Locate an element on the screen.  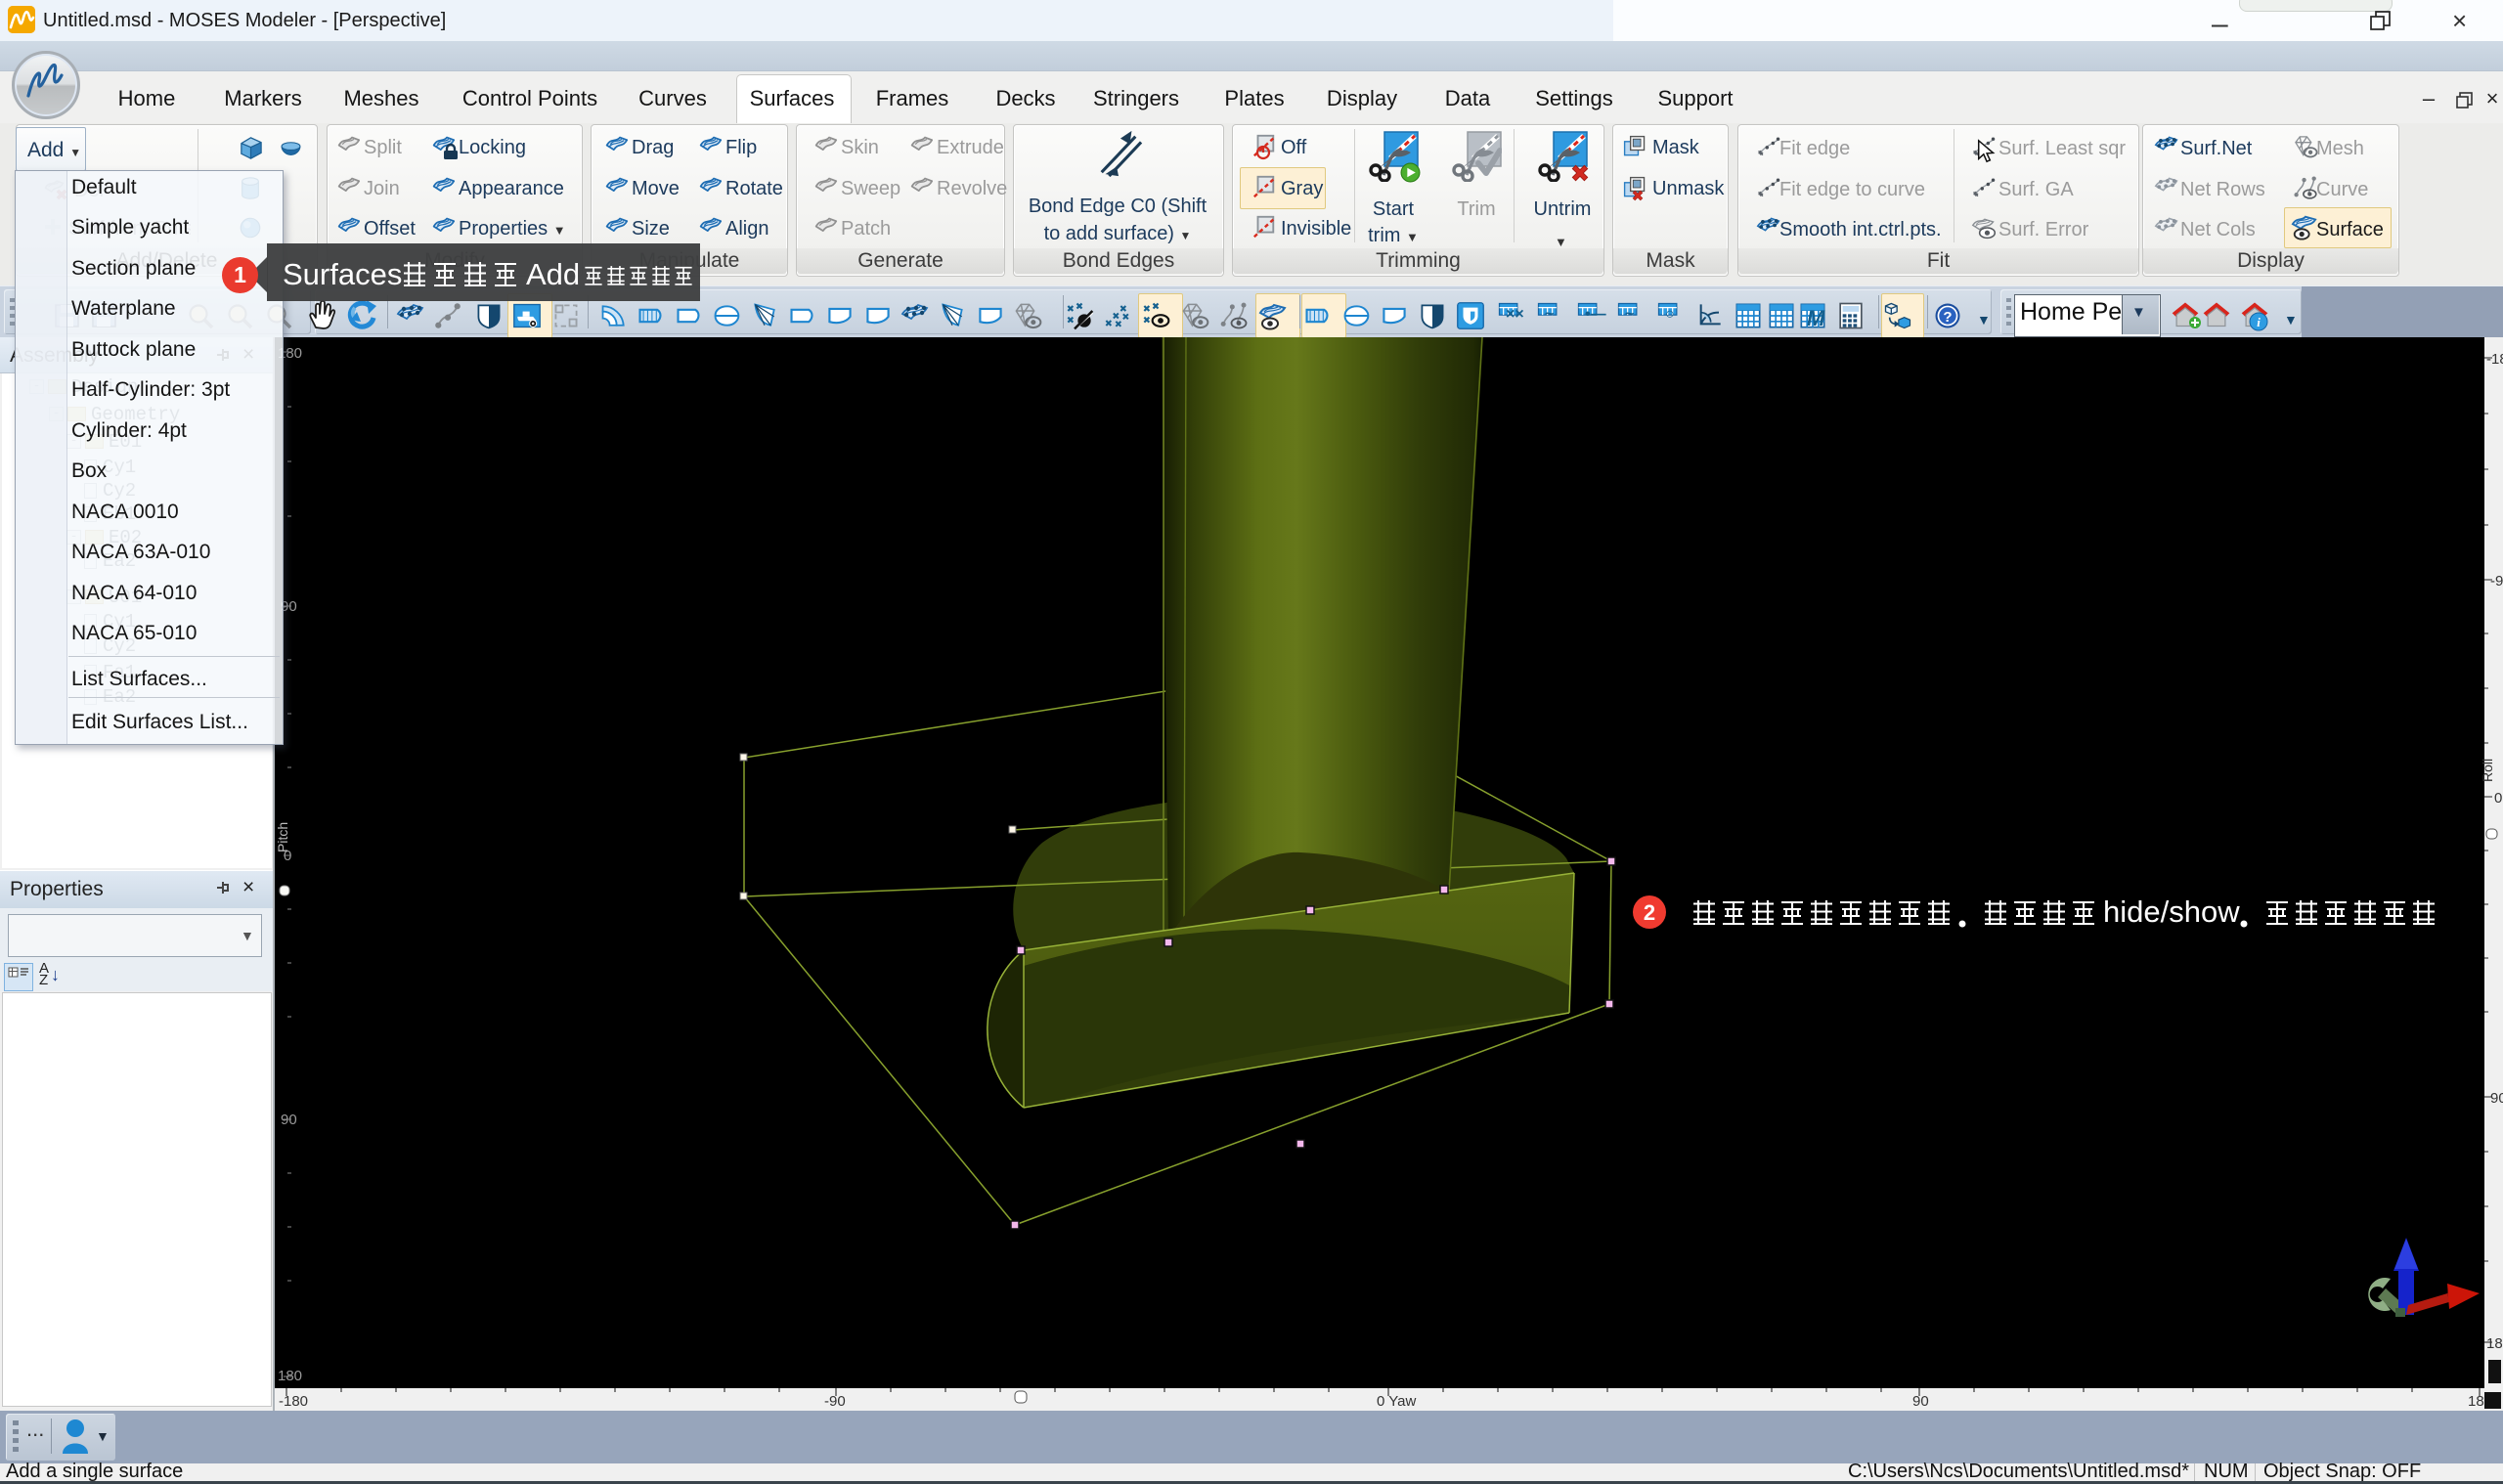
svg-text: i is located at coordinates (2259, 322).